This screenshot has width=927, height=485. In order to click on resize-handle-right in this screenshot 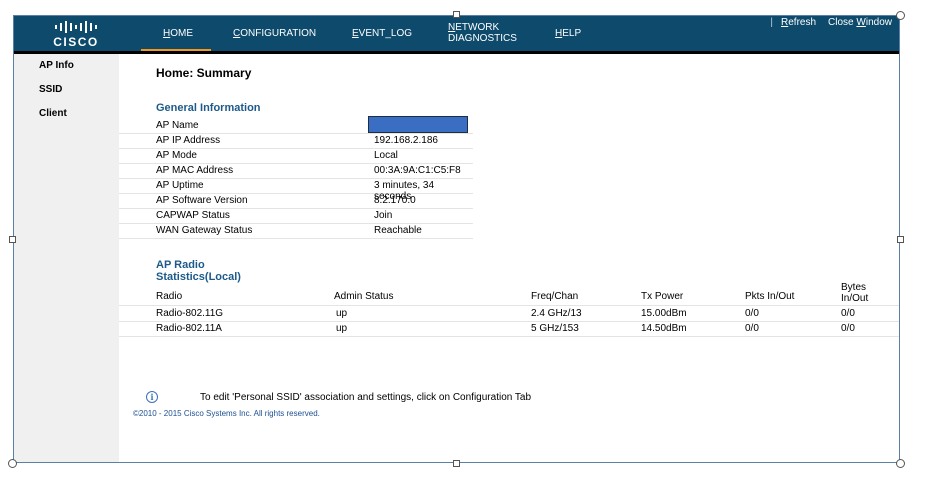, I will do `click(900, 239)`.